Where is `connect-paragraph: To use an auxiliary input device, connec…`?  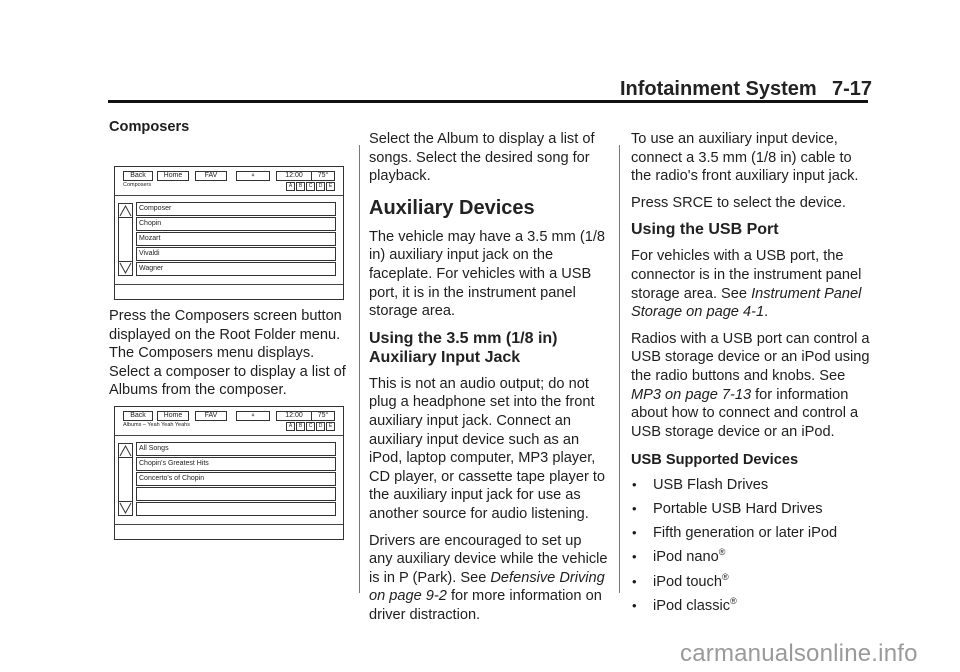 connect-paragraph: To use an auxiliary input device, connec… is located at coordinates (745, 158).